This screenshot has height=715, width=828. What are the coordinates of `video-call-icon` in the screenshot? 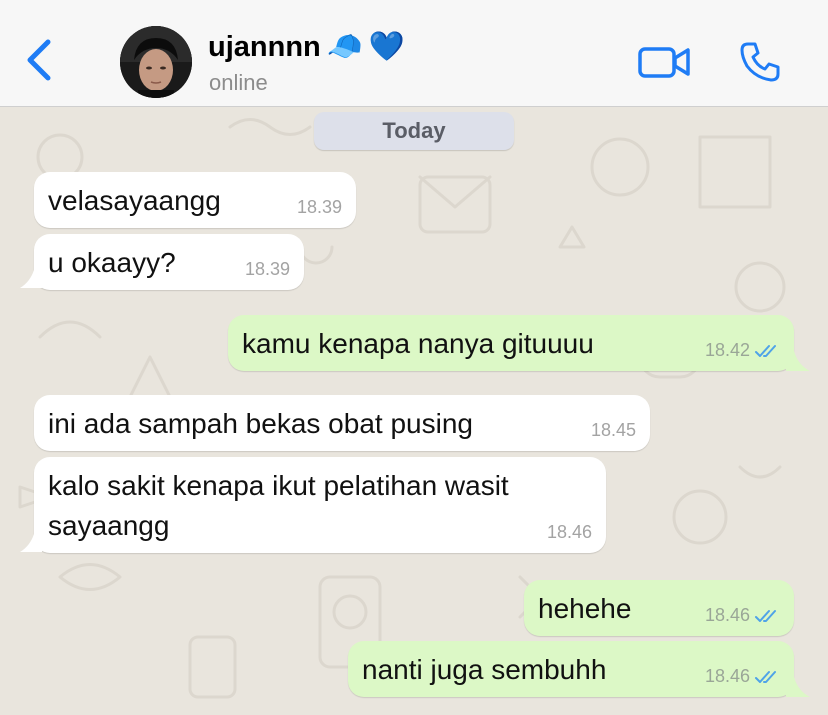 It's located at (664, 62).